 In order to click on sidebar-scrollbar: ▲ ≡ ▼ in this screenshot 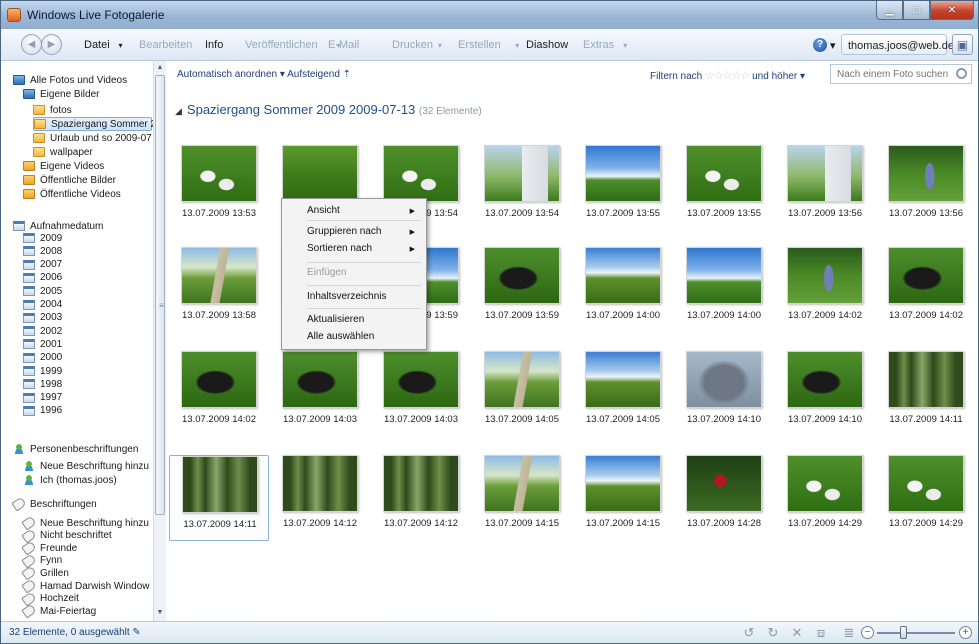, I will do `click(159, 341)`.